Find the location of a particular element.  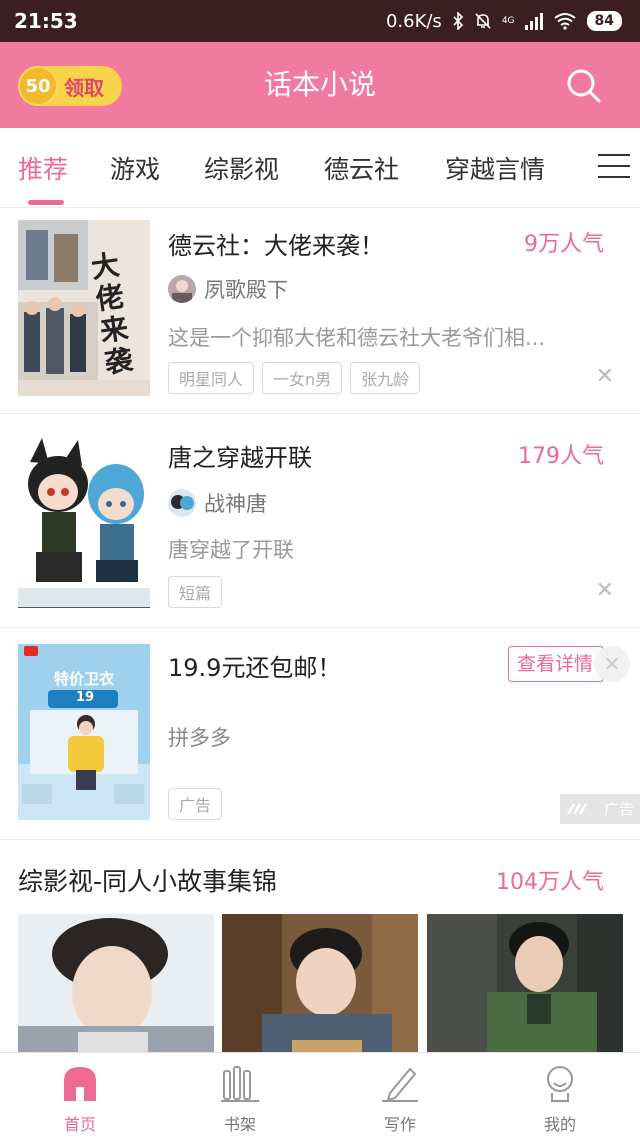

bookshelf-icon is located at coordinates (240, 1084).